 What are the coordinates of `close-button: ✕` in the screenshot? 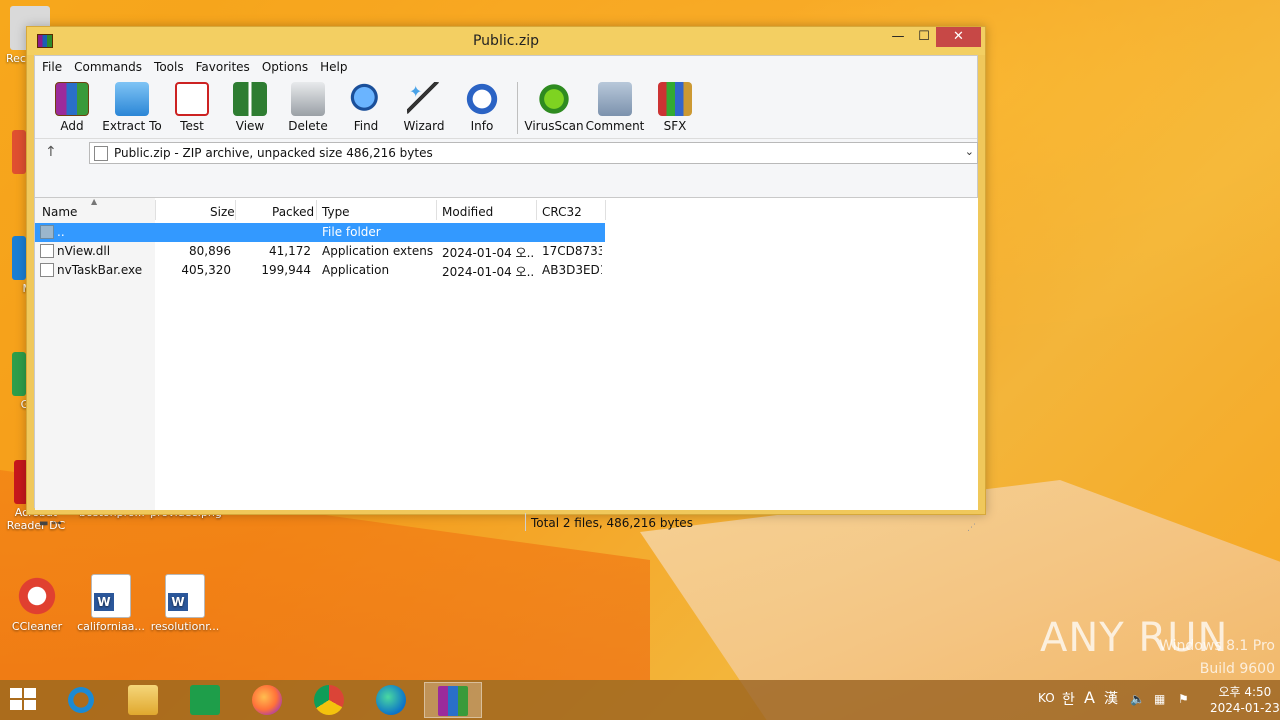 It's located at (958, 37).